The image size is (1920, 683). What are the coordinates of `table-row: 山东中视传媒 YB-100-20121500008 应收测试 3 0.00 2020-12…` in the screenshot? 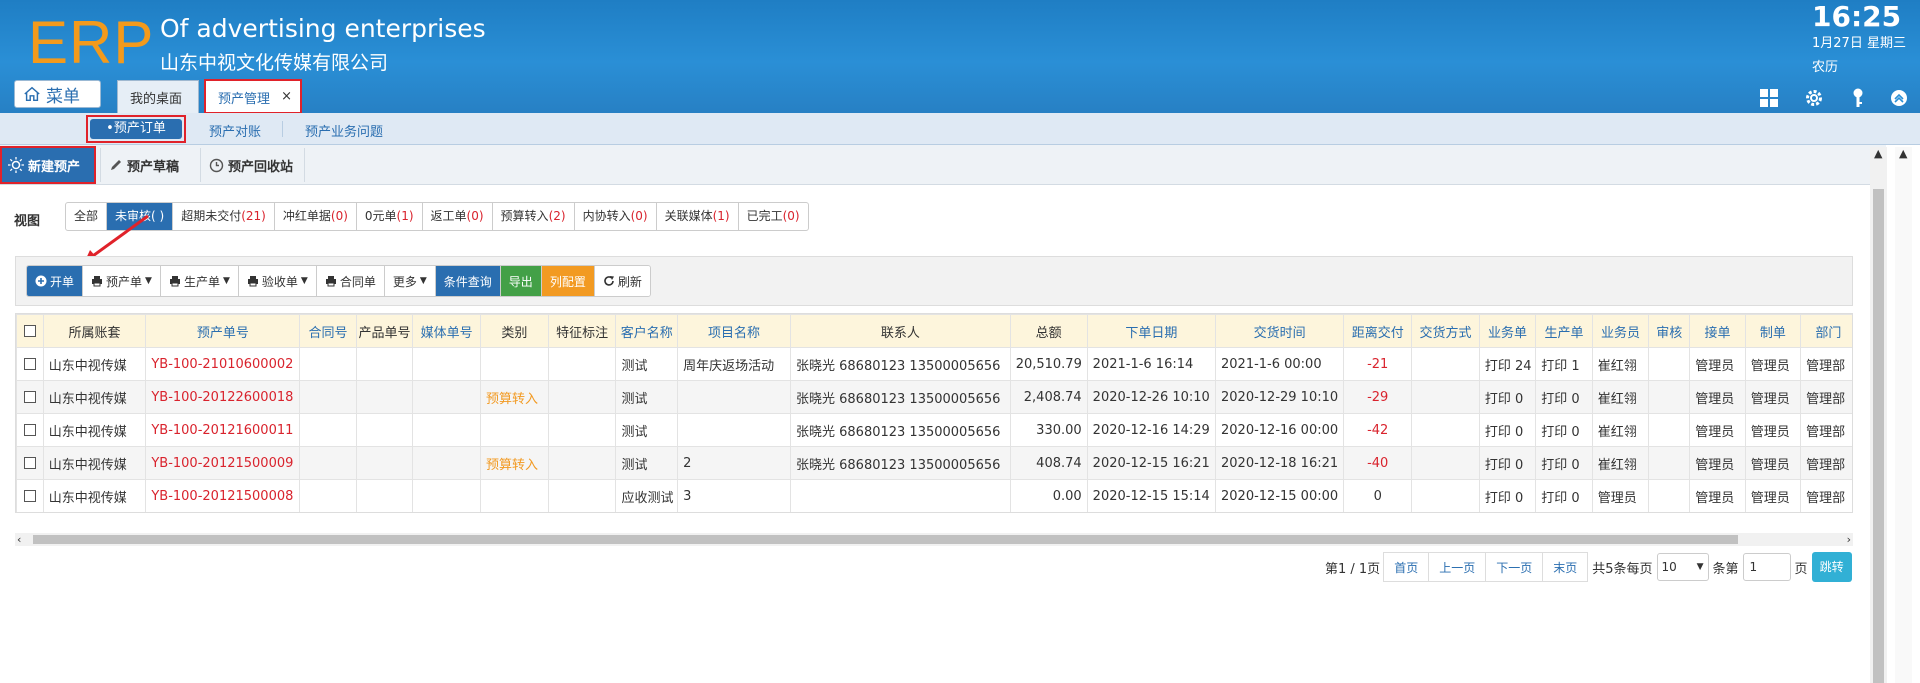 It's located at (934, 495).